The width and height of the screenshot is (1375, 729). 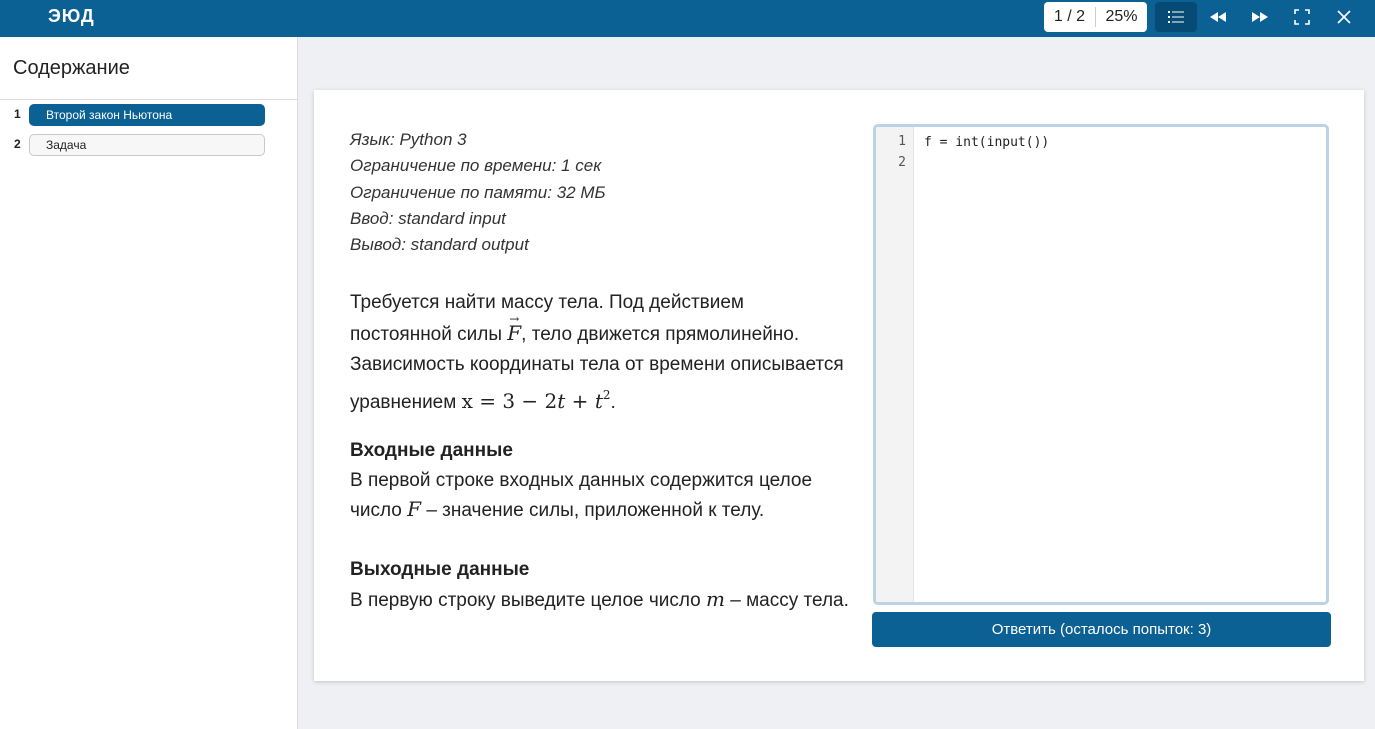 I want to click on fullscreen-icon, so click(x=1302, y=17).